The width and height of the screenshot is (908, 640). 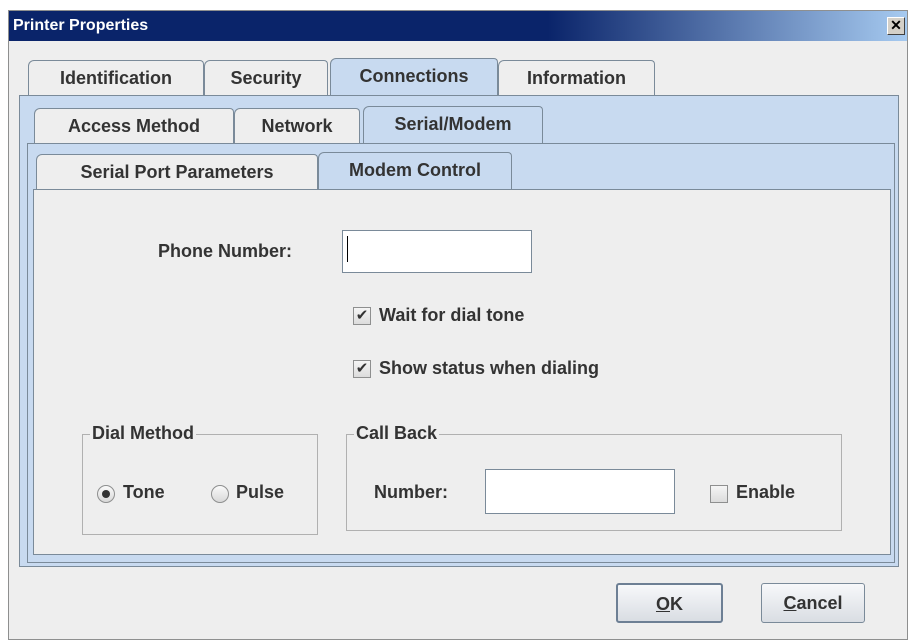 I want to click on ok-label-rest: K, so click(x=676, y=604).